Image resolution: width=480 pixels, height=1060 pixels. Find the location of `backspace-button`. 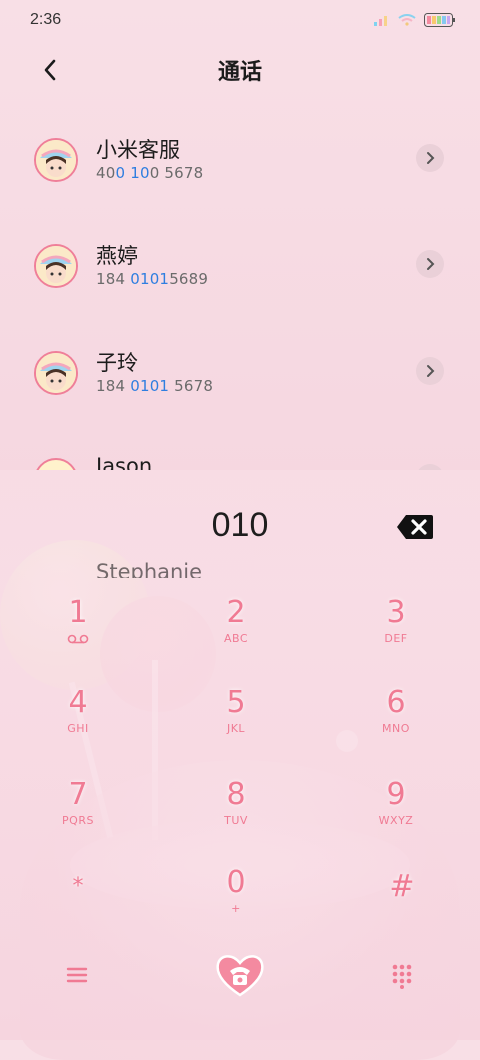

backspace-button is located at coordinates (415, 527).